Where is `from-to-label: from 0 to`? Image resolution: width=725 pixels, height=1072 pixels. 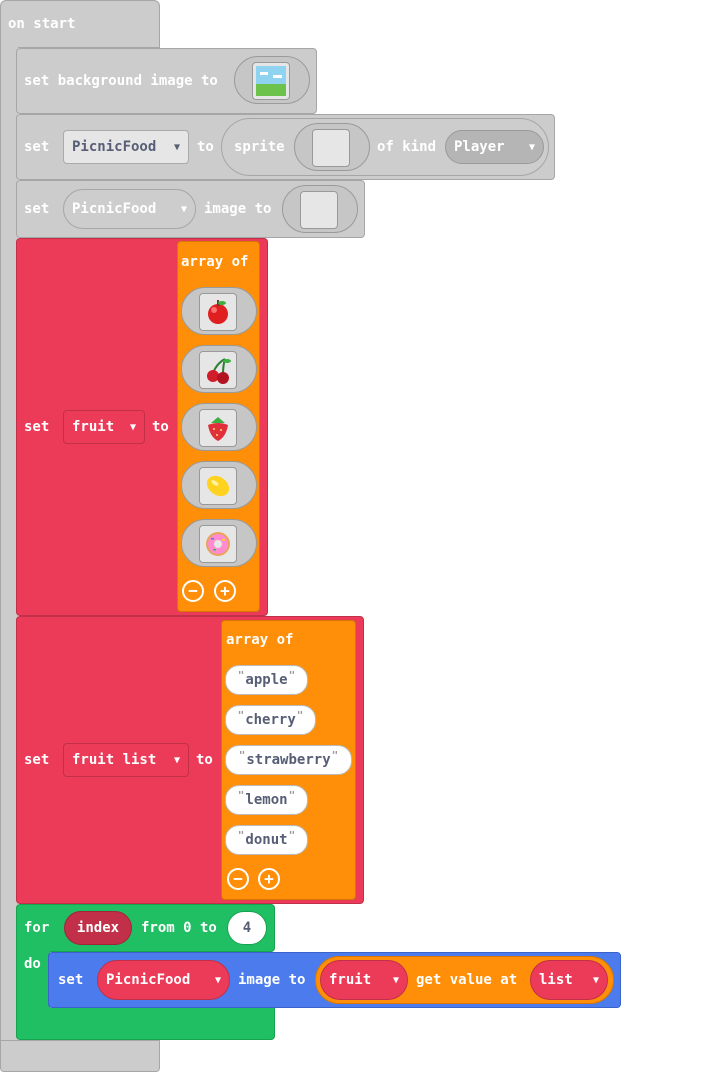 from-to-label: from 0 to is located at coordinates (179, 928).